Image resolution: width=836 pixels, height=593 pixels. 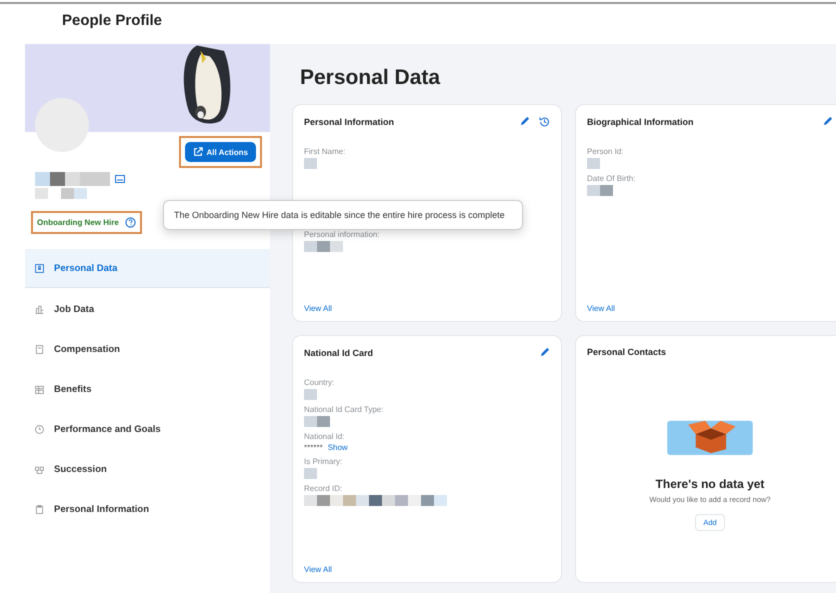 What do you see at coordinates (640, 121) in the screenshot?
I see `card-title: Biographical Information` at bounding box center [640, 121].